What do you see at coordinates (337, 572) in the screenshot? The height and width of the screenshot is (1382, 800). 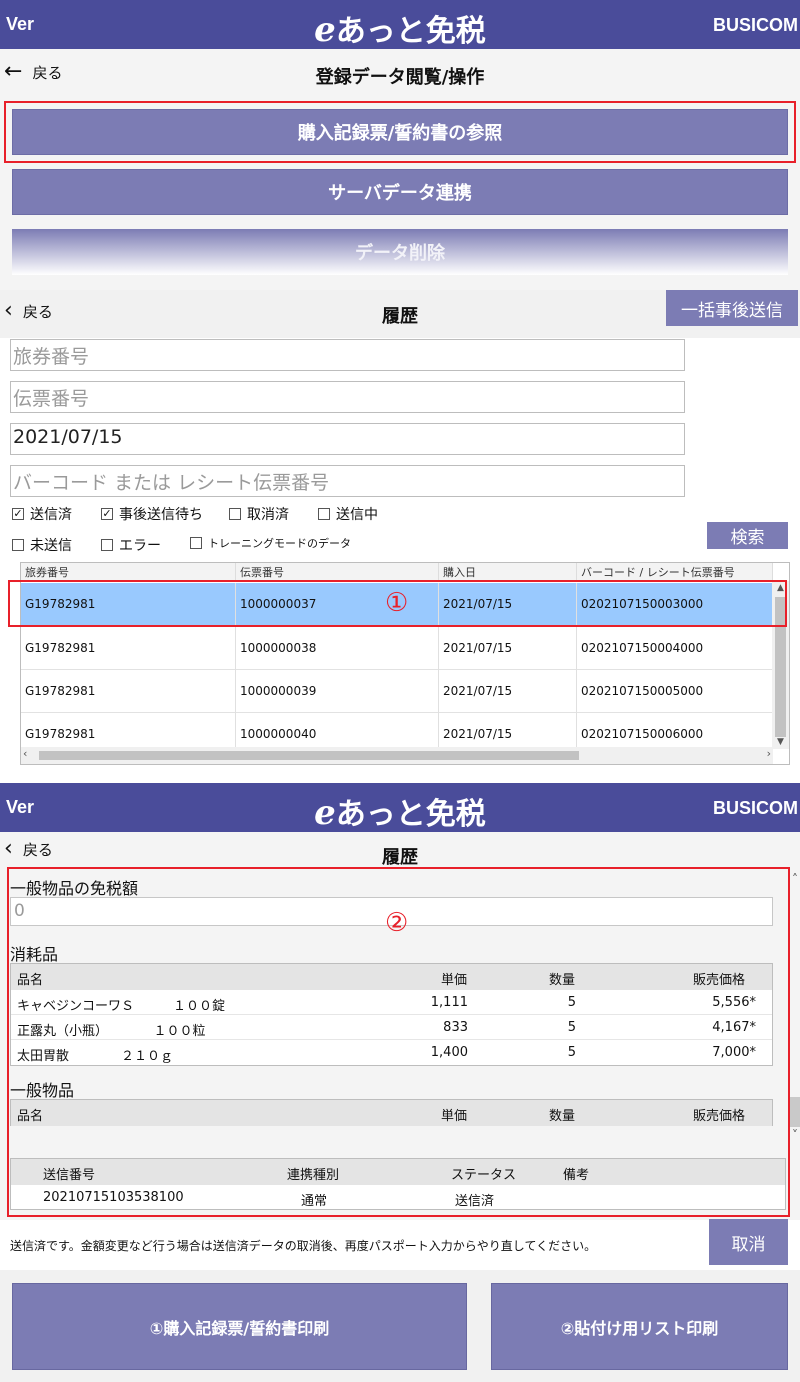 I see `column-header: 伝票番号` at bounding box center [337, 572].